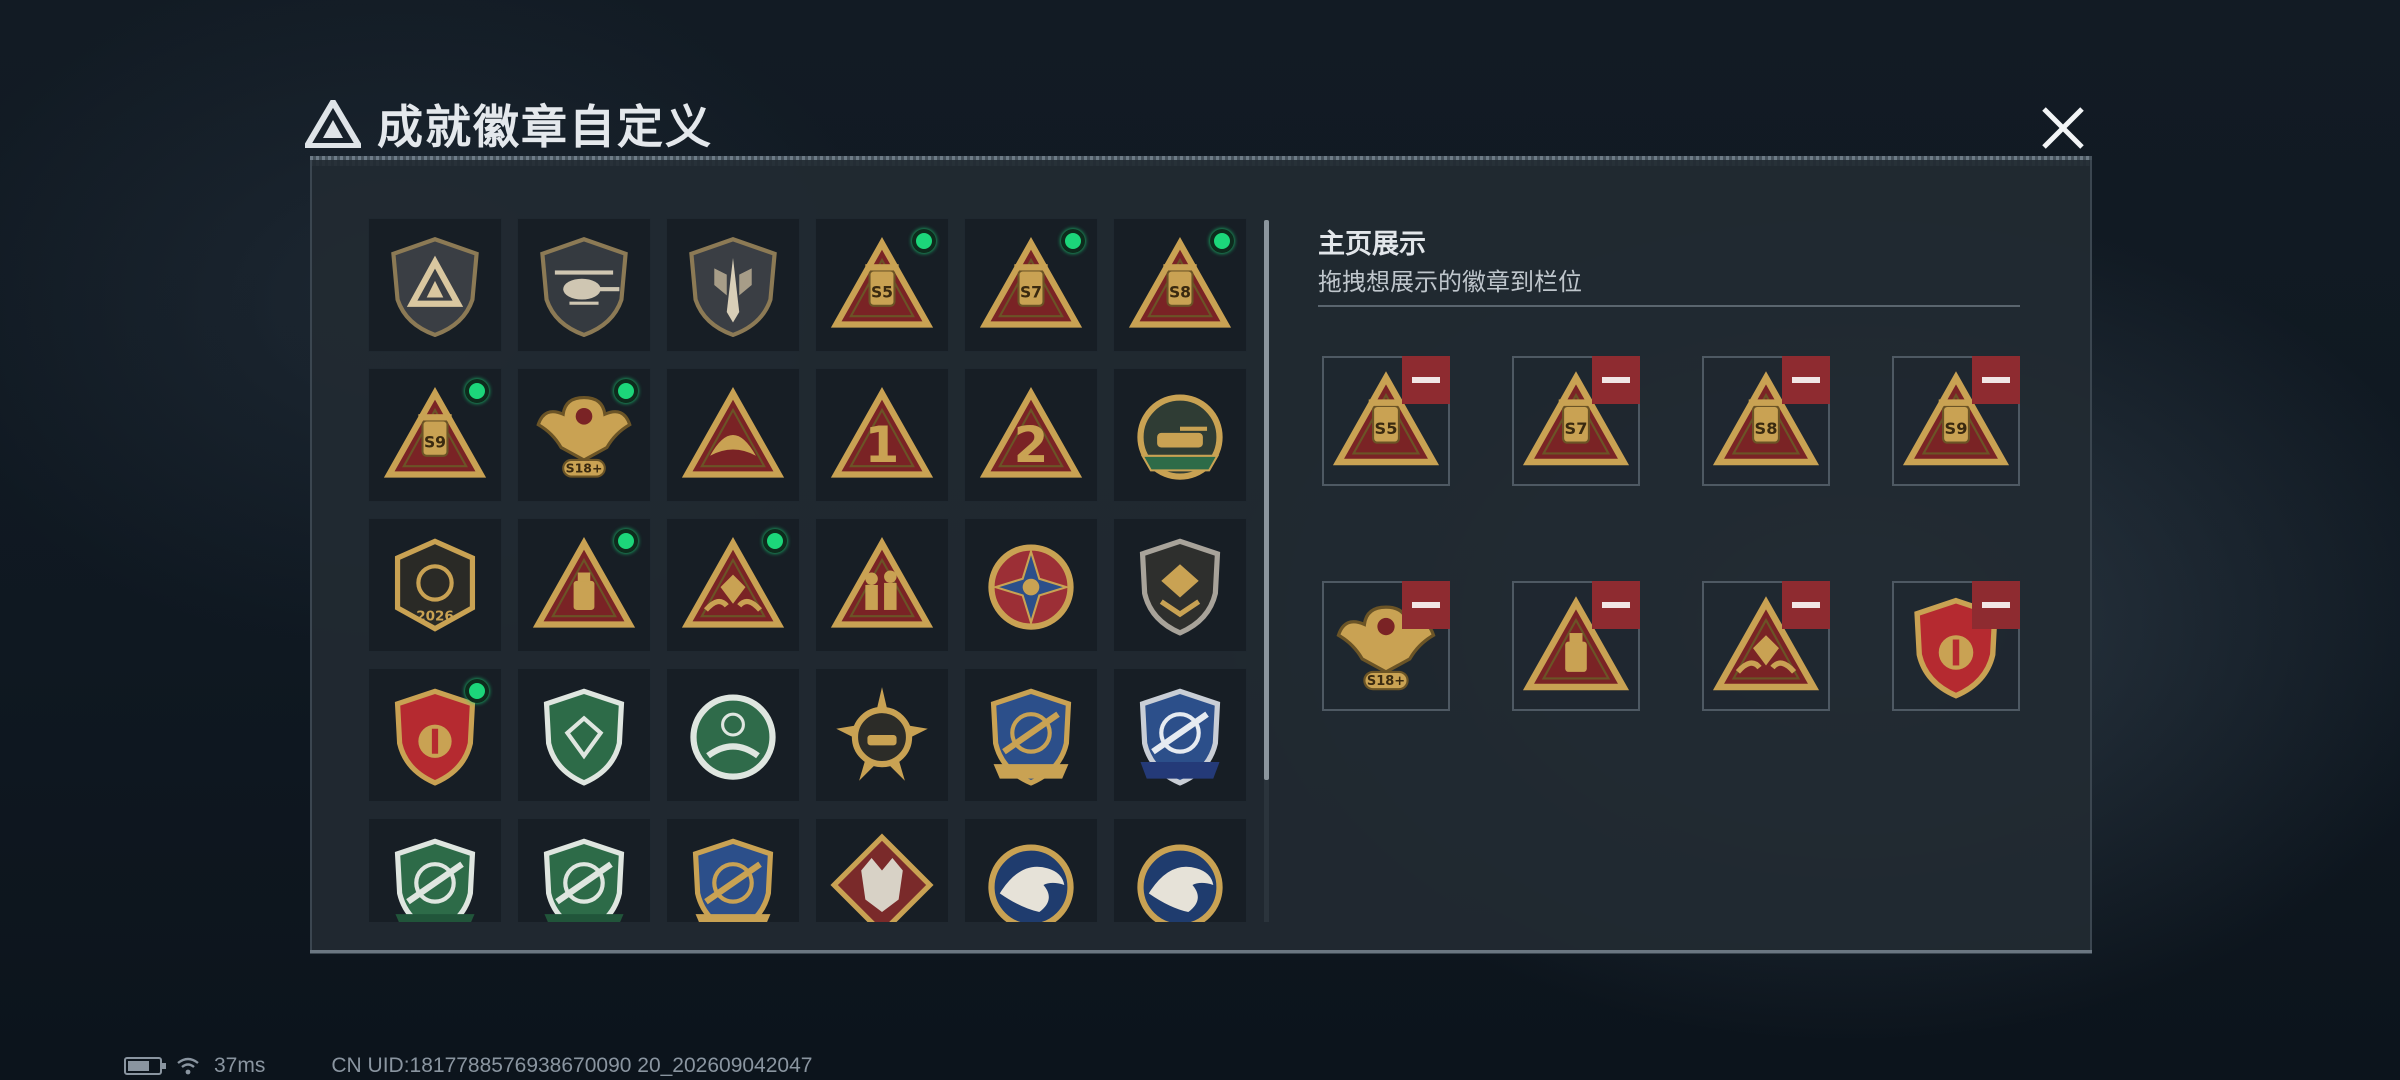  I want to click on showcase-slot: S9, so click(1956, 421).